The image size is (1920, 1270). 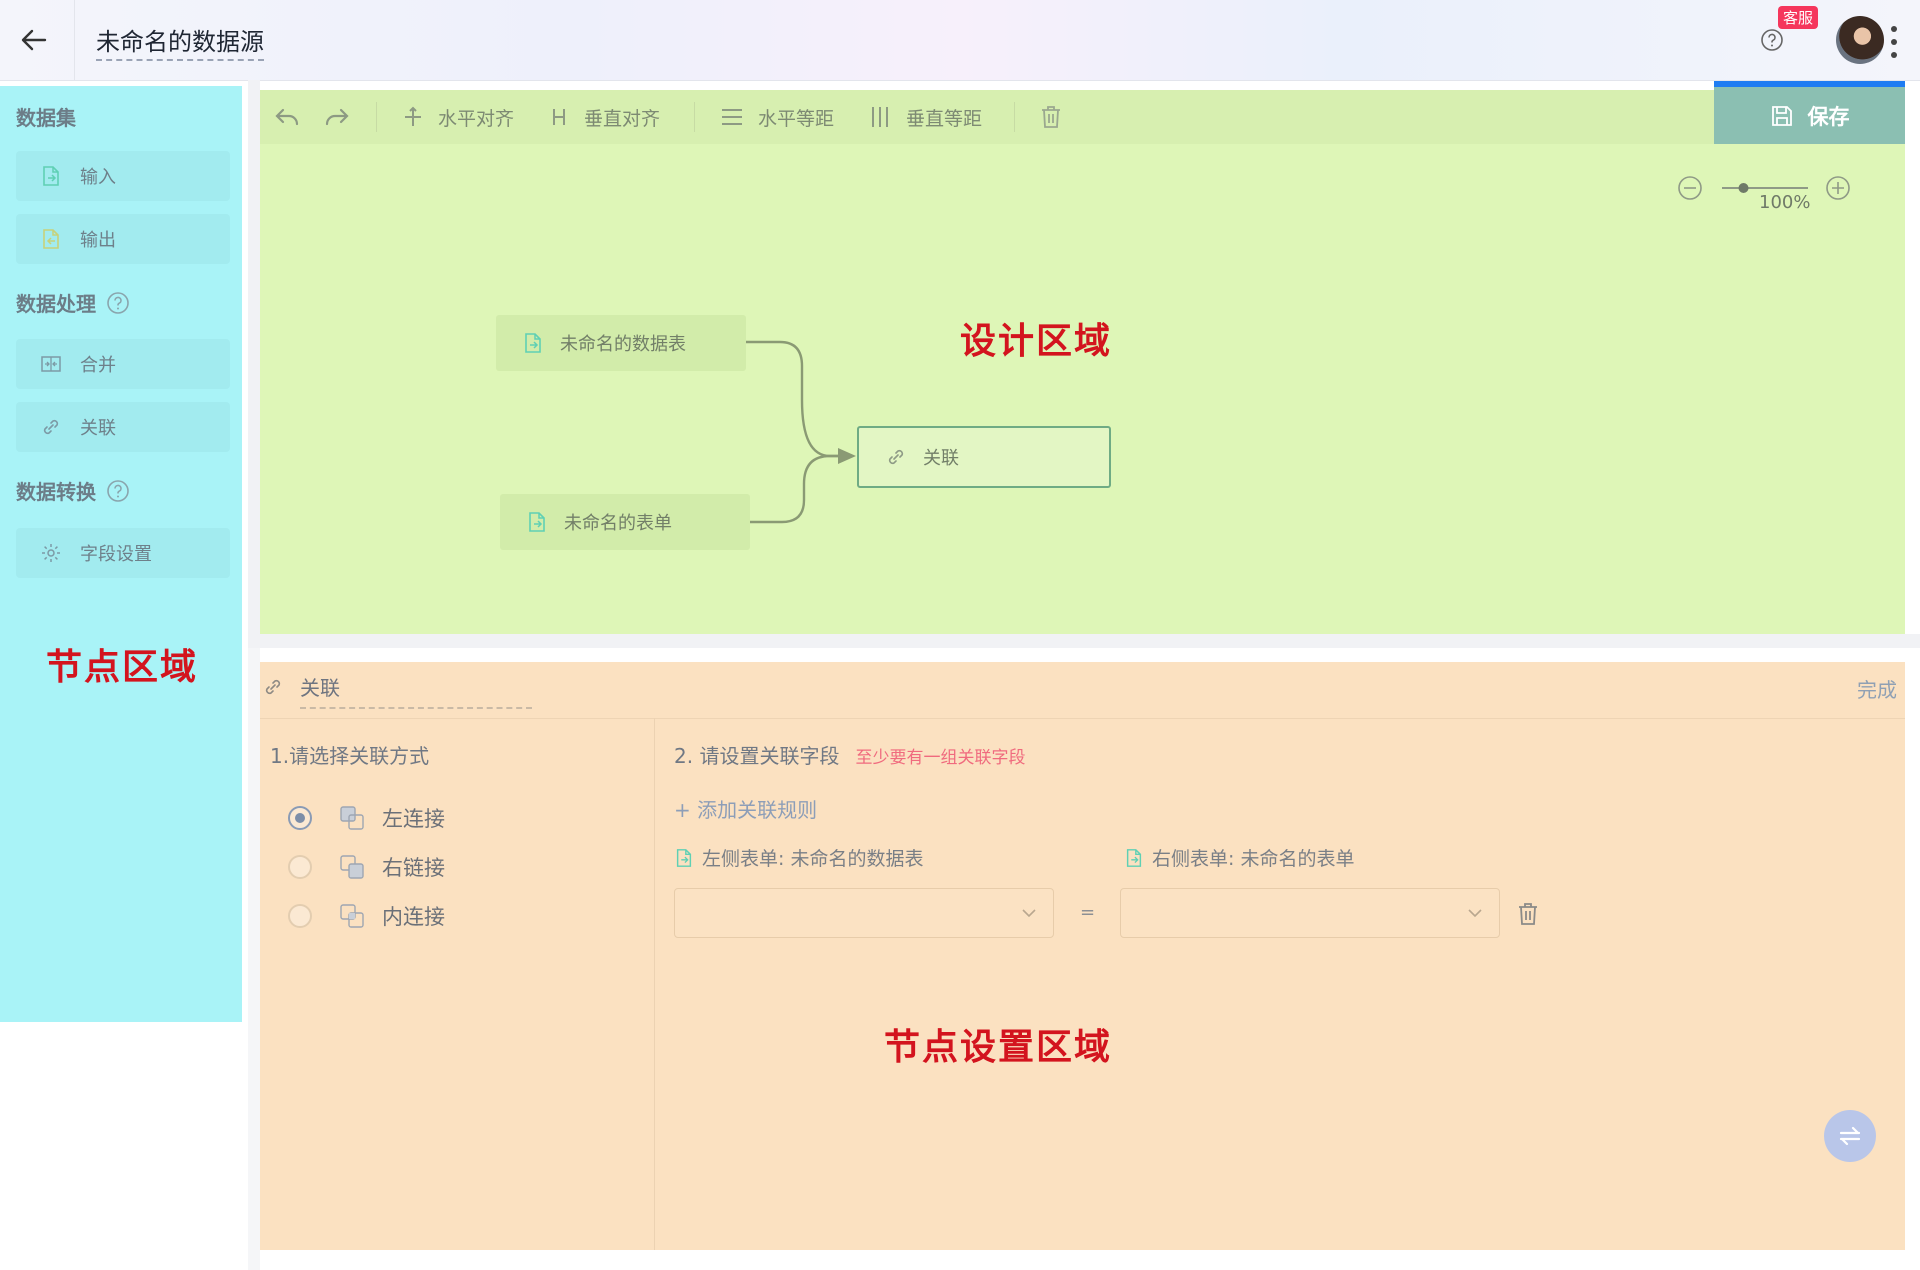 What do you see at coordinates (366, 818) in the screenshot?
I see `join-type-left: 左连接` at bounding box center [366, 818].